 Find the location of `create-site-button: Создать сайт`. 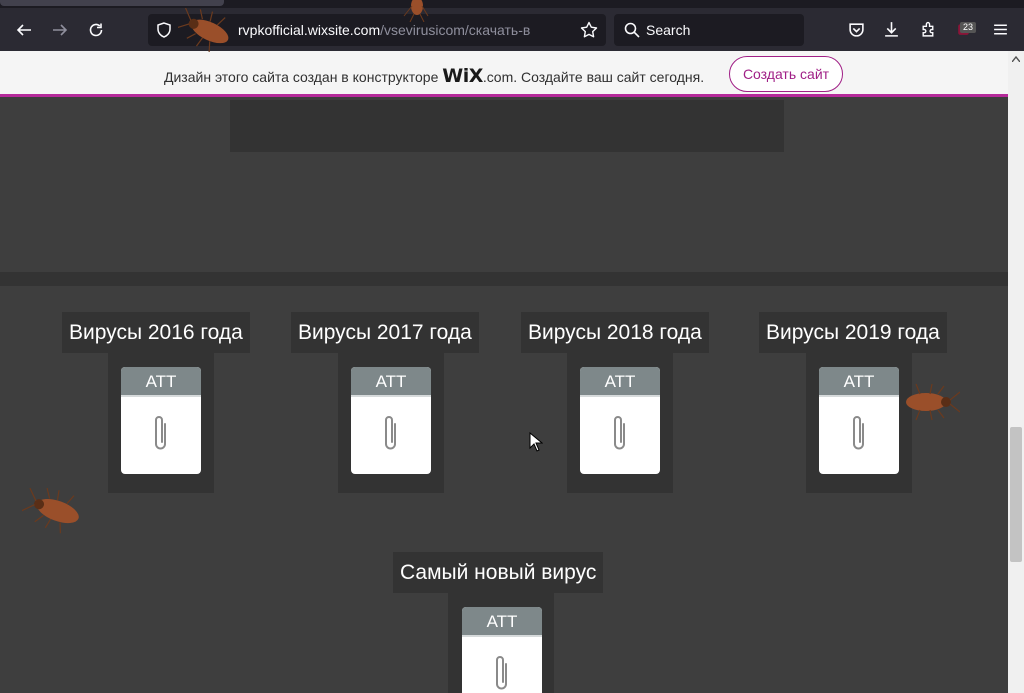

create-site-button: Создать сайт is located at coordinates (786, 74).